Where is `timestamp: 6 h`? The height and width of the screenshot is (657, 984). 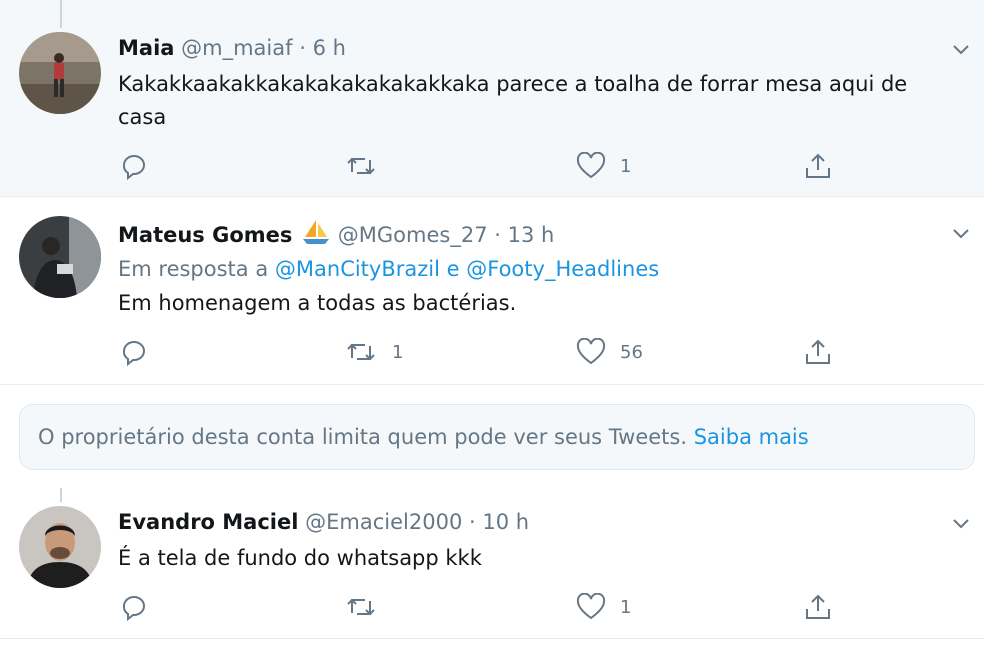 timestamp: 6 h is located at coordinates (329, 48).